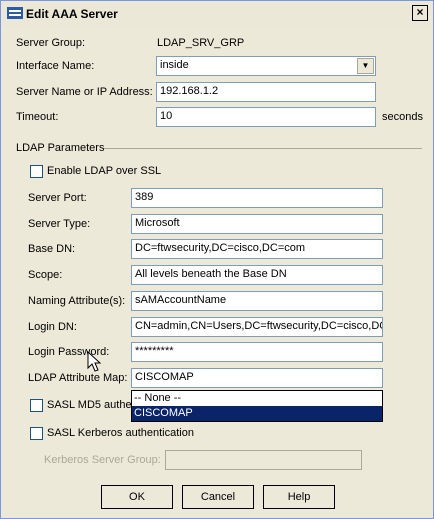  I want to click on server-name-label: Server Name or IP Address:, so click(84, 92).